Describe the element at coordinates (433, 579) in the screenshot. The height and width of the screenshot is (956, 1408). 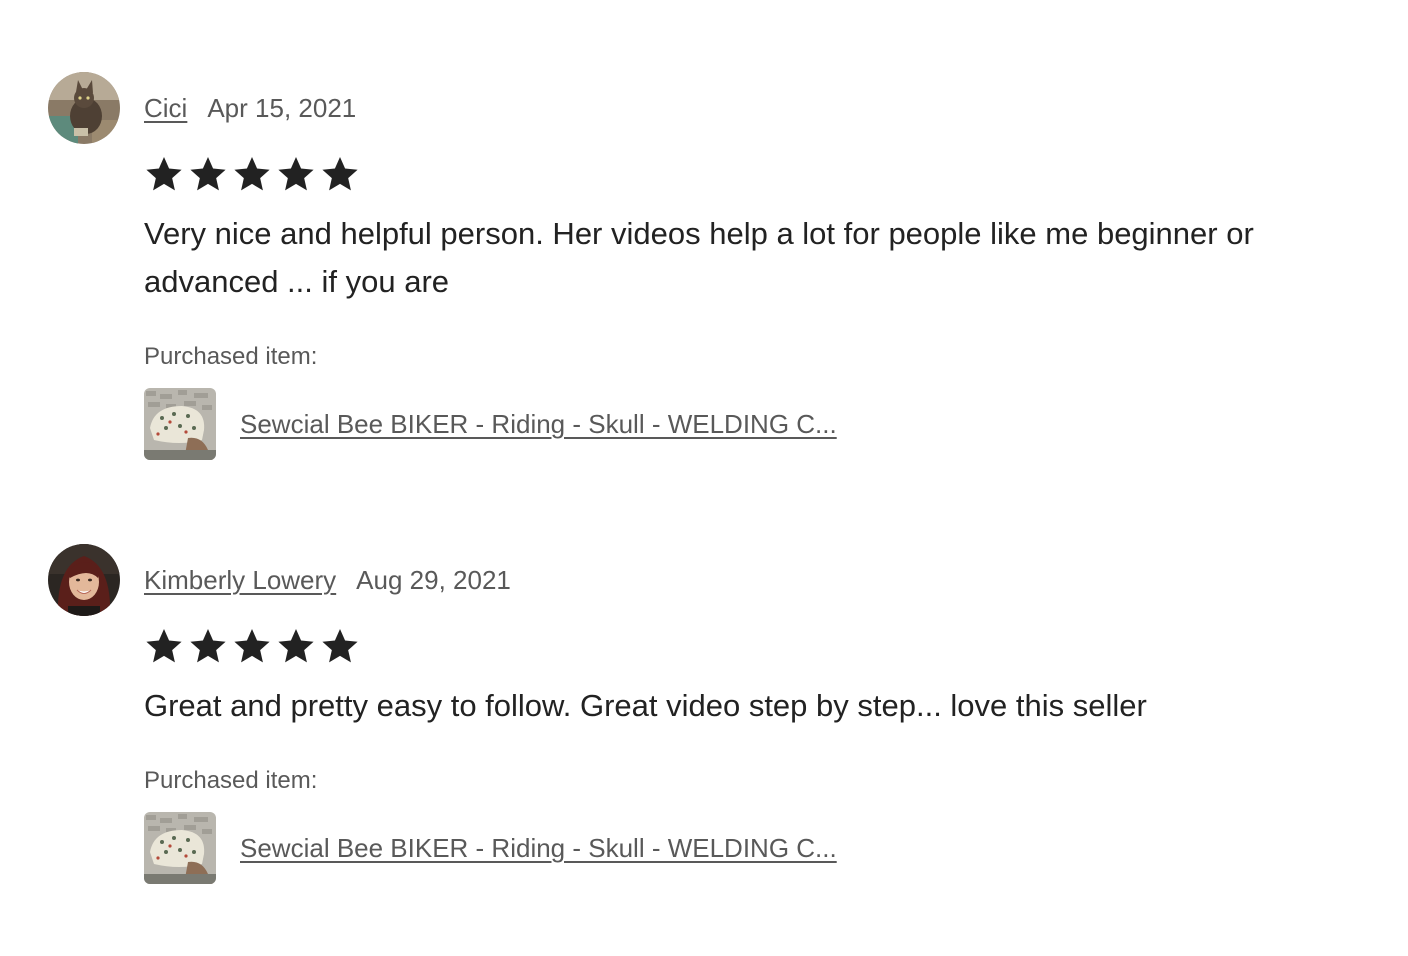
I see `review-date: Aug 29, 2021` at that location.